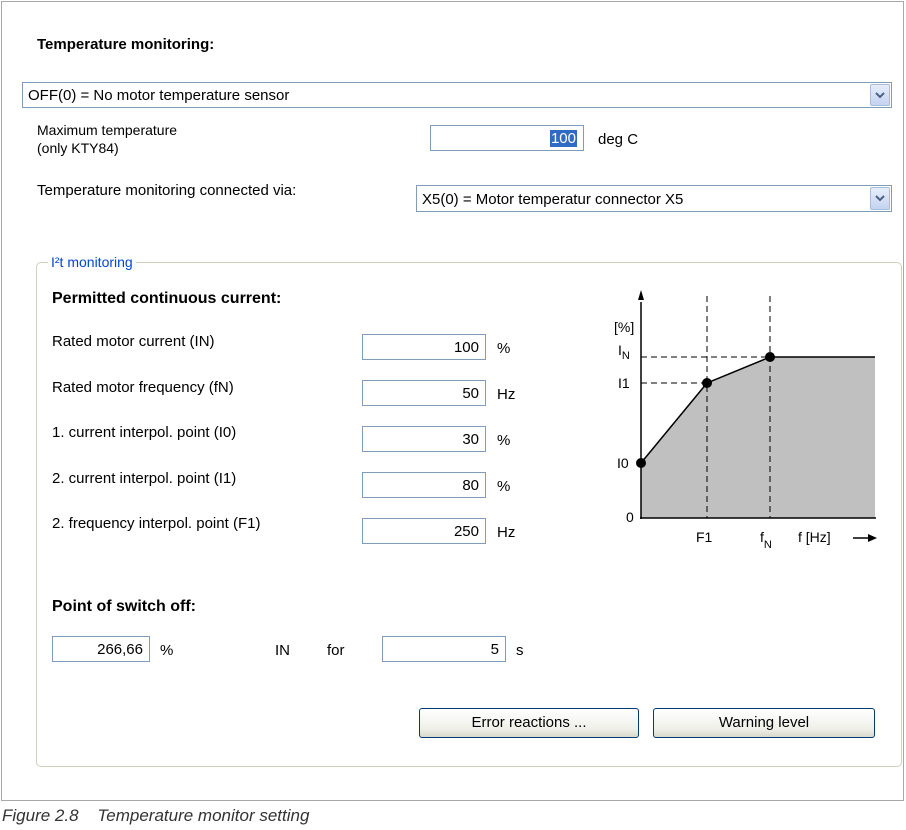 This screenshot has height=830, width=906. Describe the element at coordinates (144, 478) in the screenshot. I see `current-interpol-point-i1-label: 2. current interpol. point (I1)` at that location.